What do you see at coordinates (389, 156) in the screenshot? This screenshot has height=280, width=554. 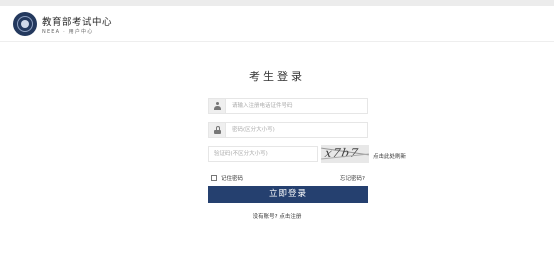 I see `refresh-captcha-link: 点击此处刷新` at bounding box center [389, 156].